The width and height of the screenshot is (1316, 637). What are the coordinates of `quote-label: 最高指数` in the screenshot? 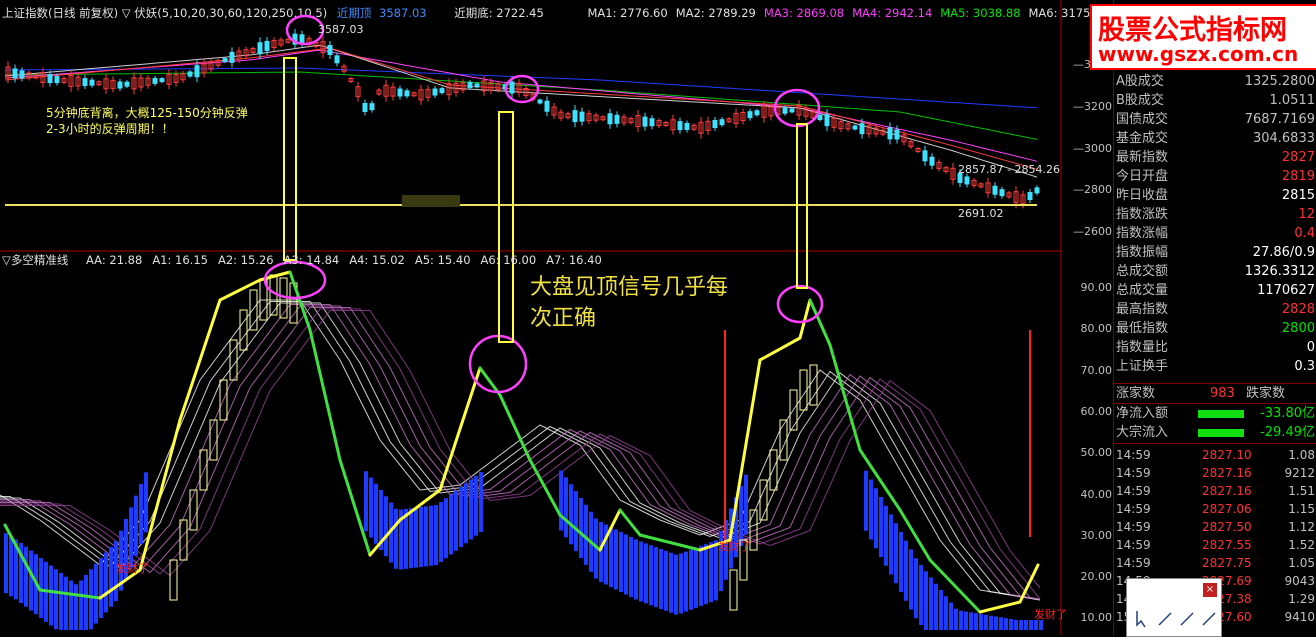 It's located at (1142, 309).